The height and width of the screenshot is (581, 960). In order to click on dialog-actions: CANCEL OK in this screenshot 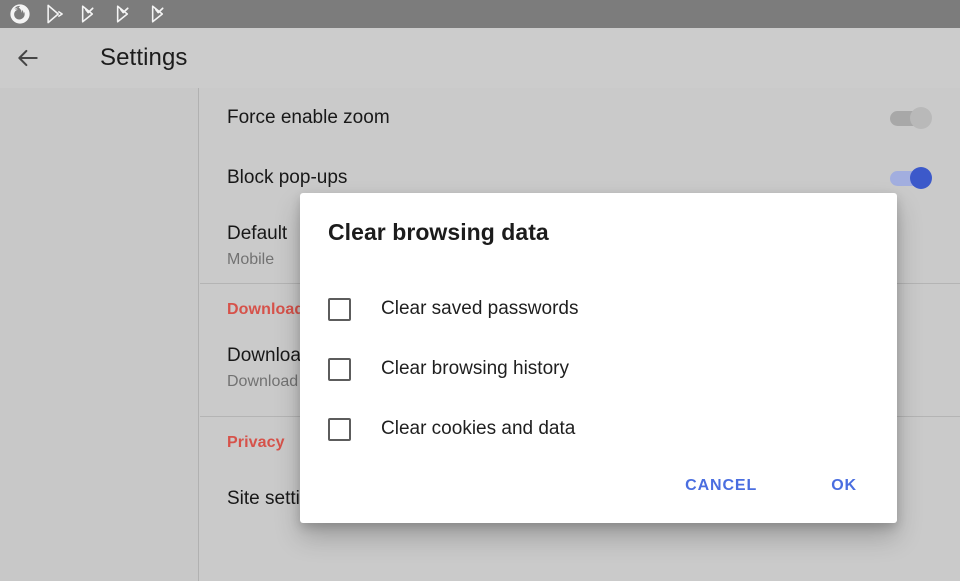, I will do `click(786, 496)`.